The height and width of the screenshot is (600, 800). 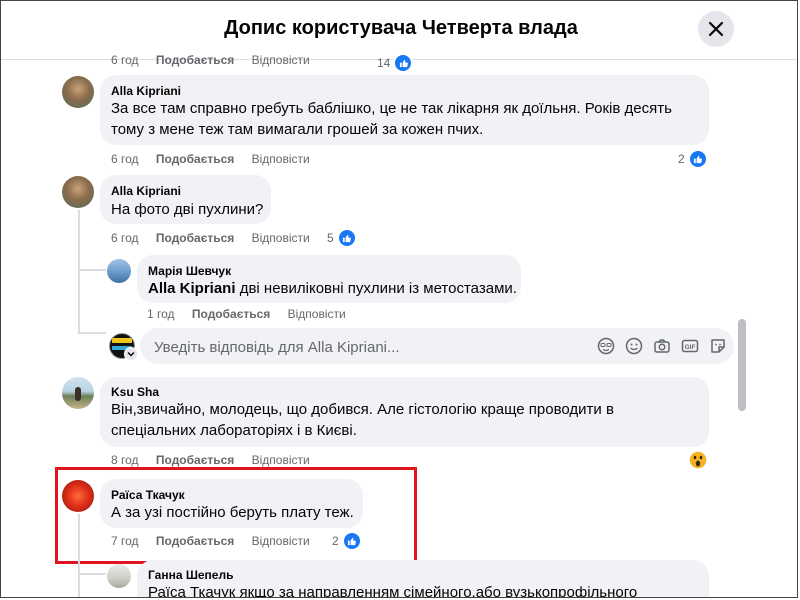 I want to click on avatar-stripe, so click(x=122, y=340).